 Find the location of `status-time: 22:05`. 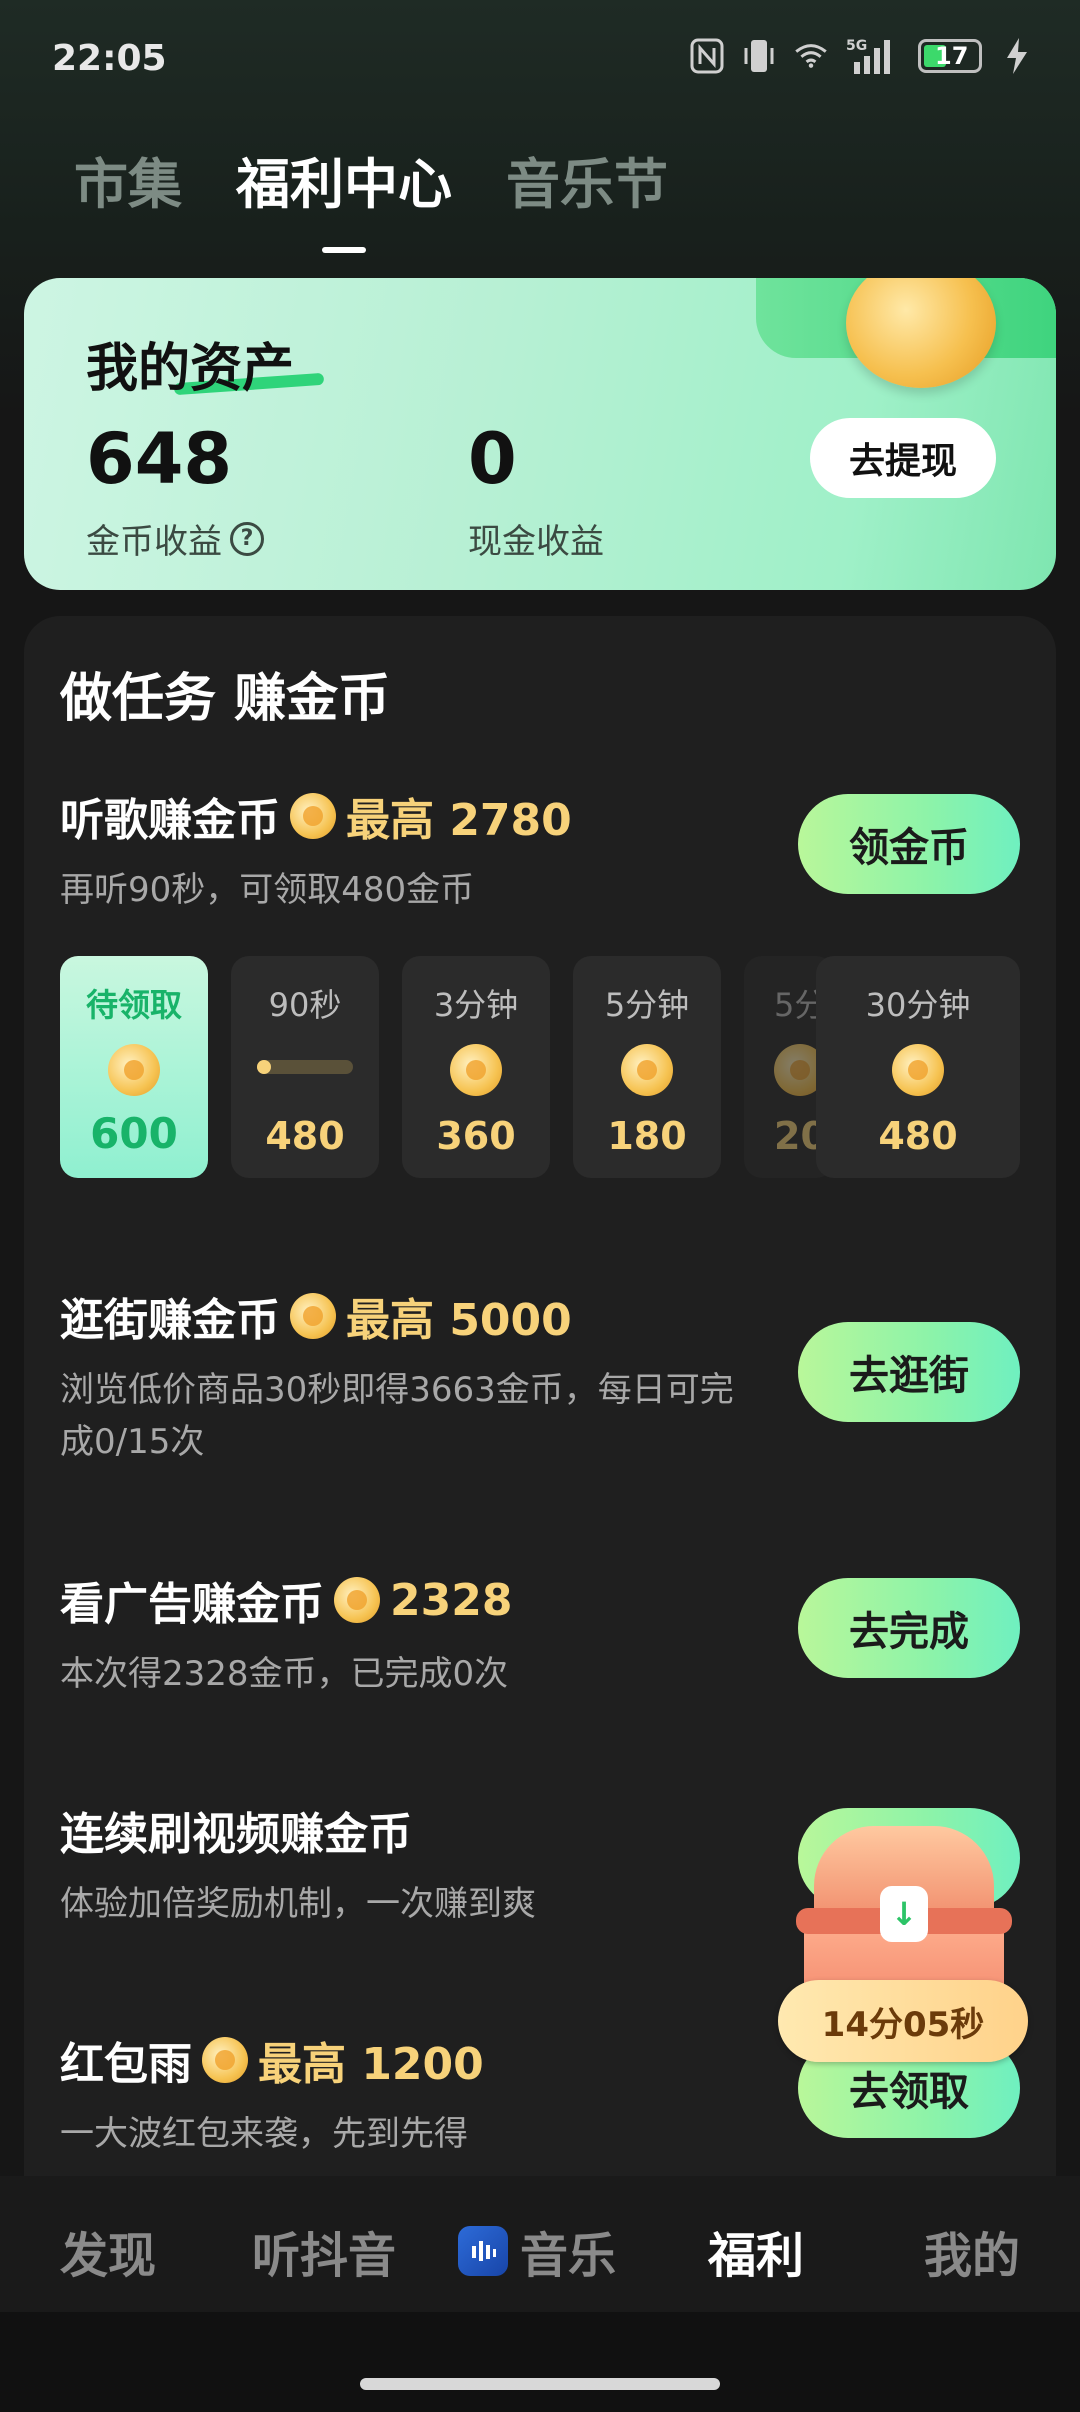

status-time: 22:05 is located at coordinates (109, 58).